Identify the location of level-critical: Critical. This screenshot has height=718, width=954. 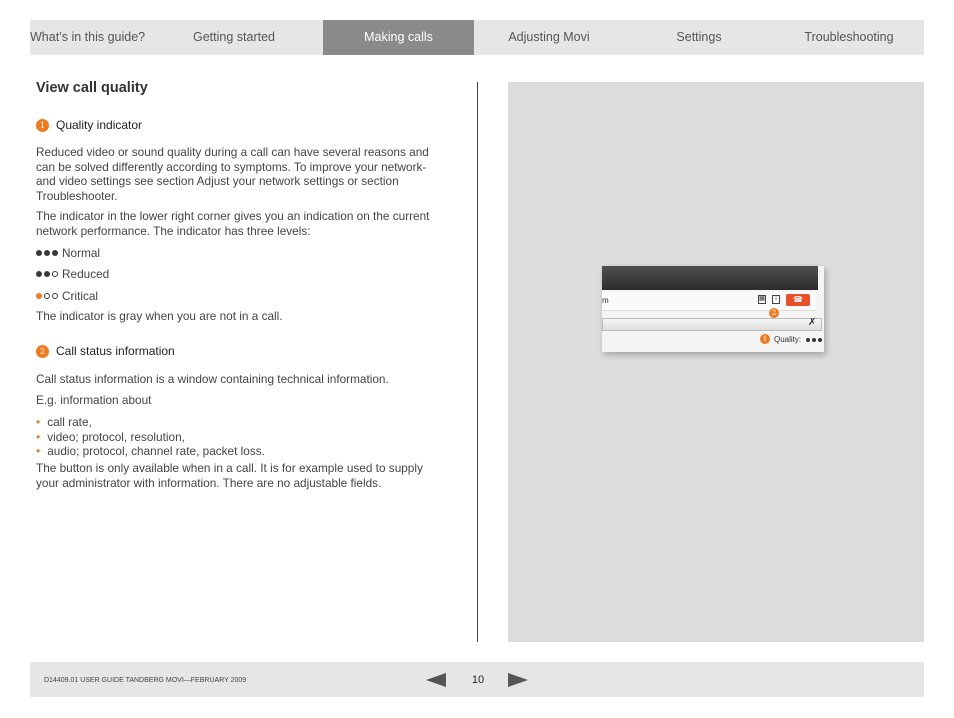
(67, 296).